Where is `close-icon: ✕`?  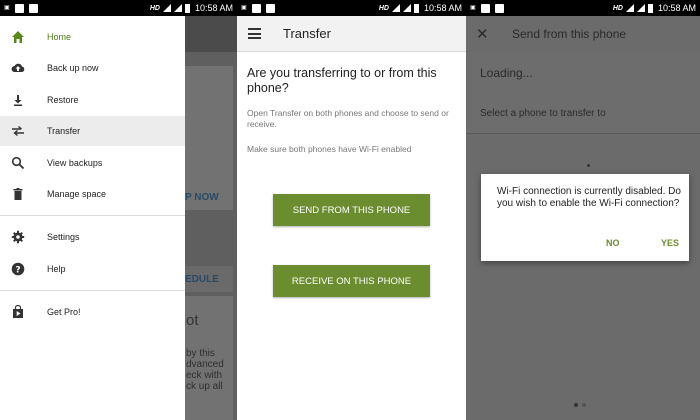 close-icon: ✕ is located at coordinates (482, 34).